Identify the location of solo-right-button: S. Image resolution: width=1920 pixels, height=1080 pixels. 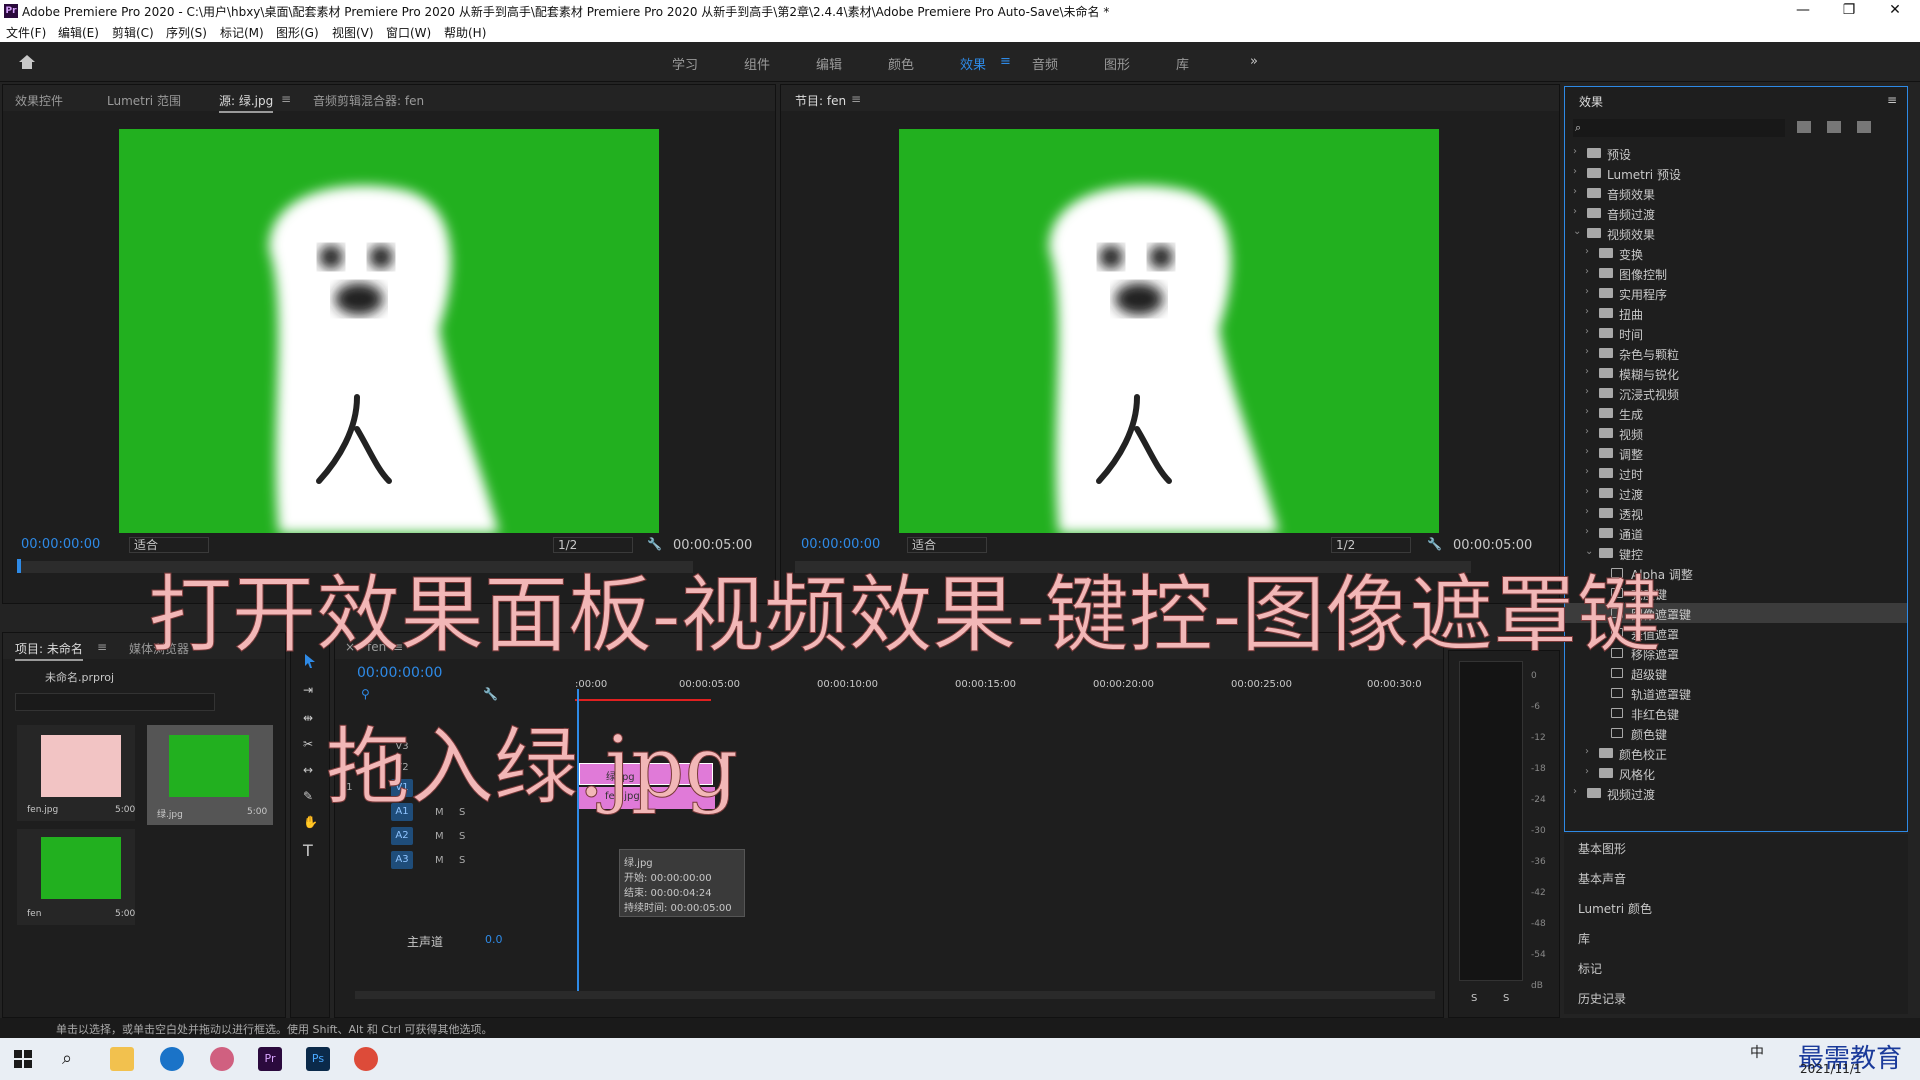
(1506, 998).